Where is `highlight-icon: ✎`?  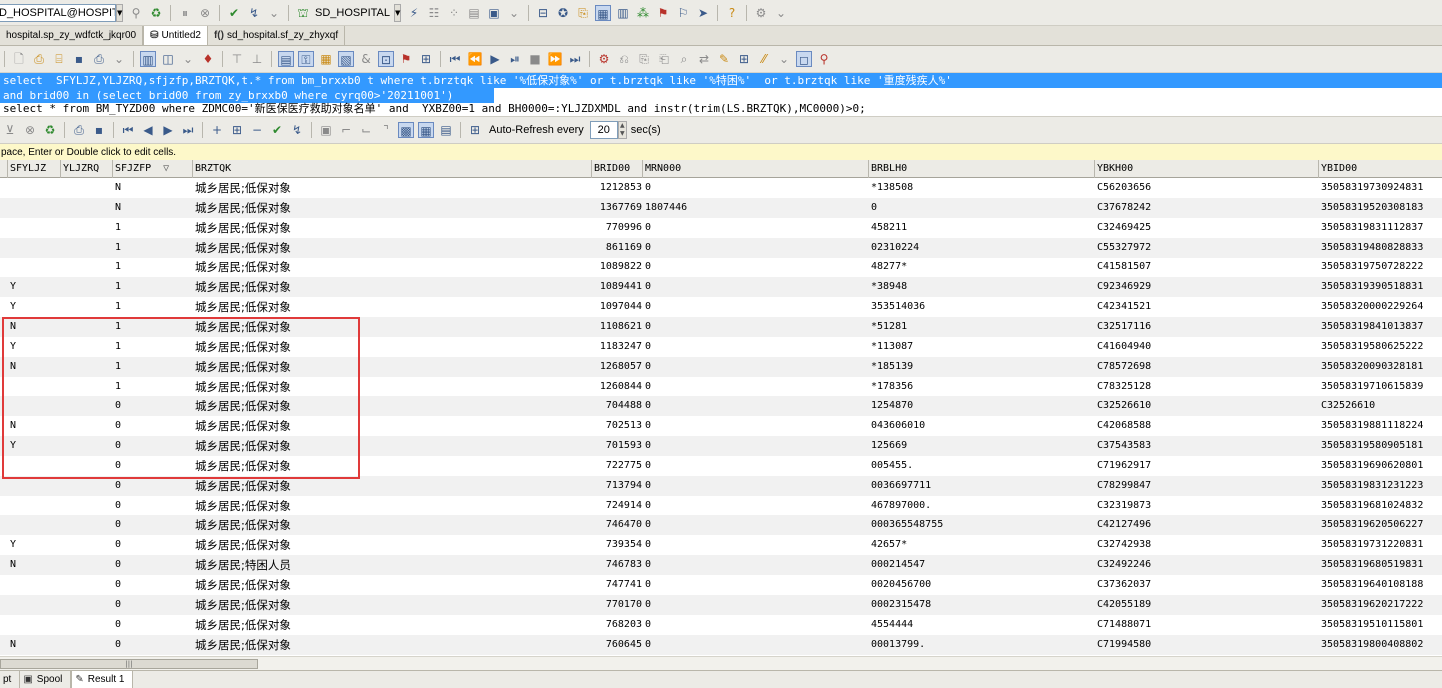
highlight-icon: ✎ is located at coordinates (724, 59).